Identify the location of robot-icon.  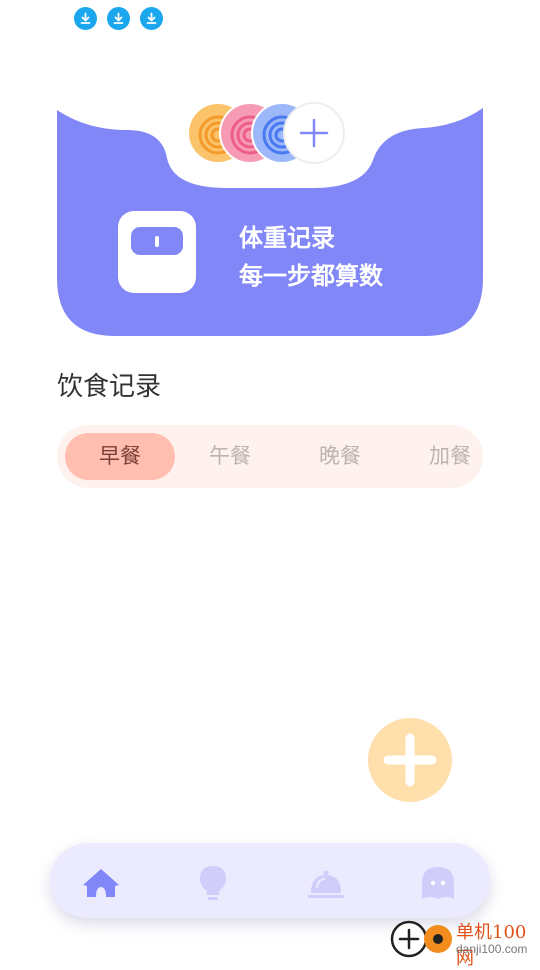
(157, 252).